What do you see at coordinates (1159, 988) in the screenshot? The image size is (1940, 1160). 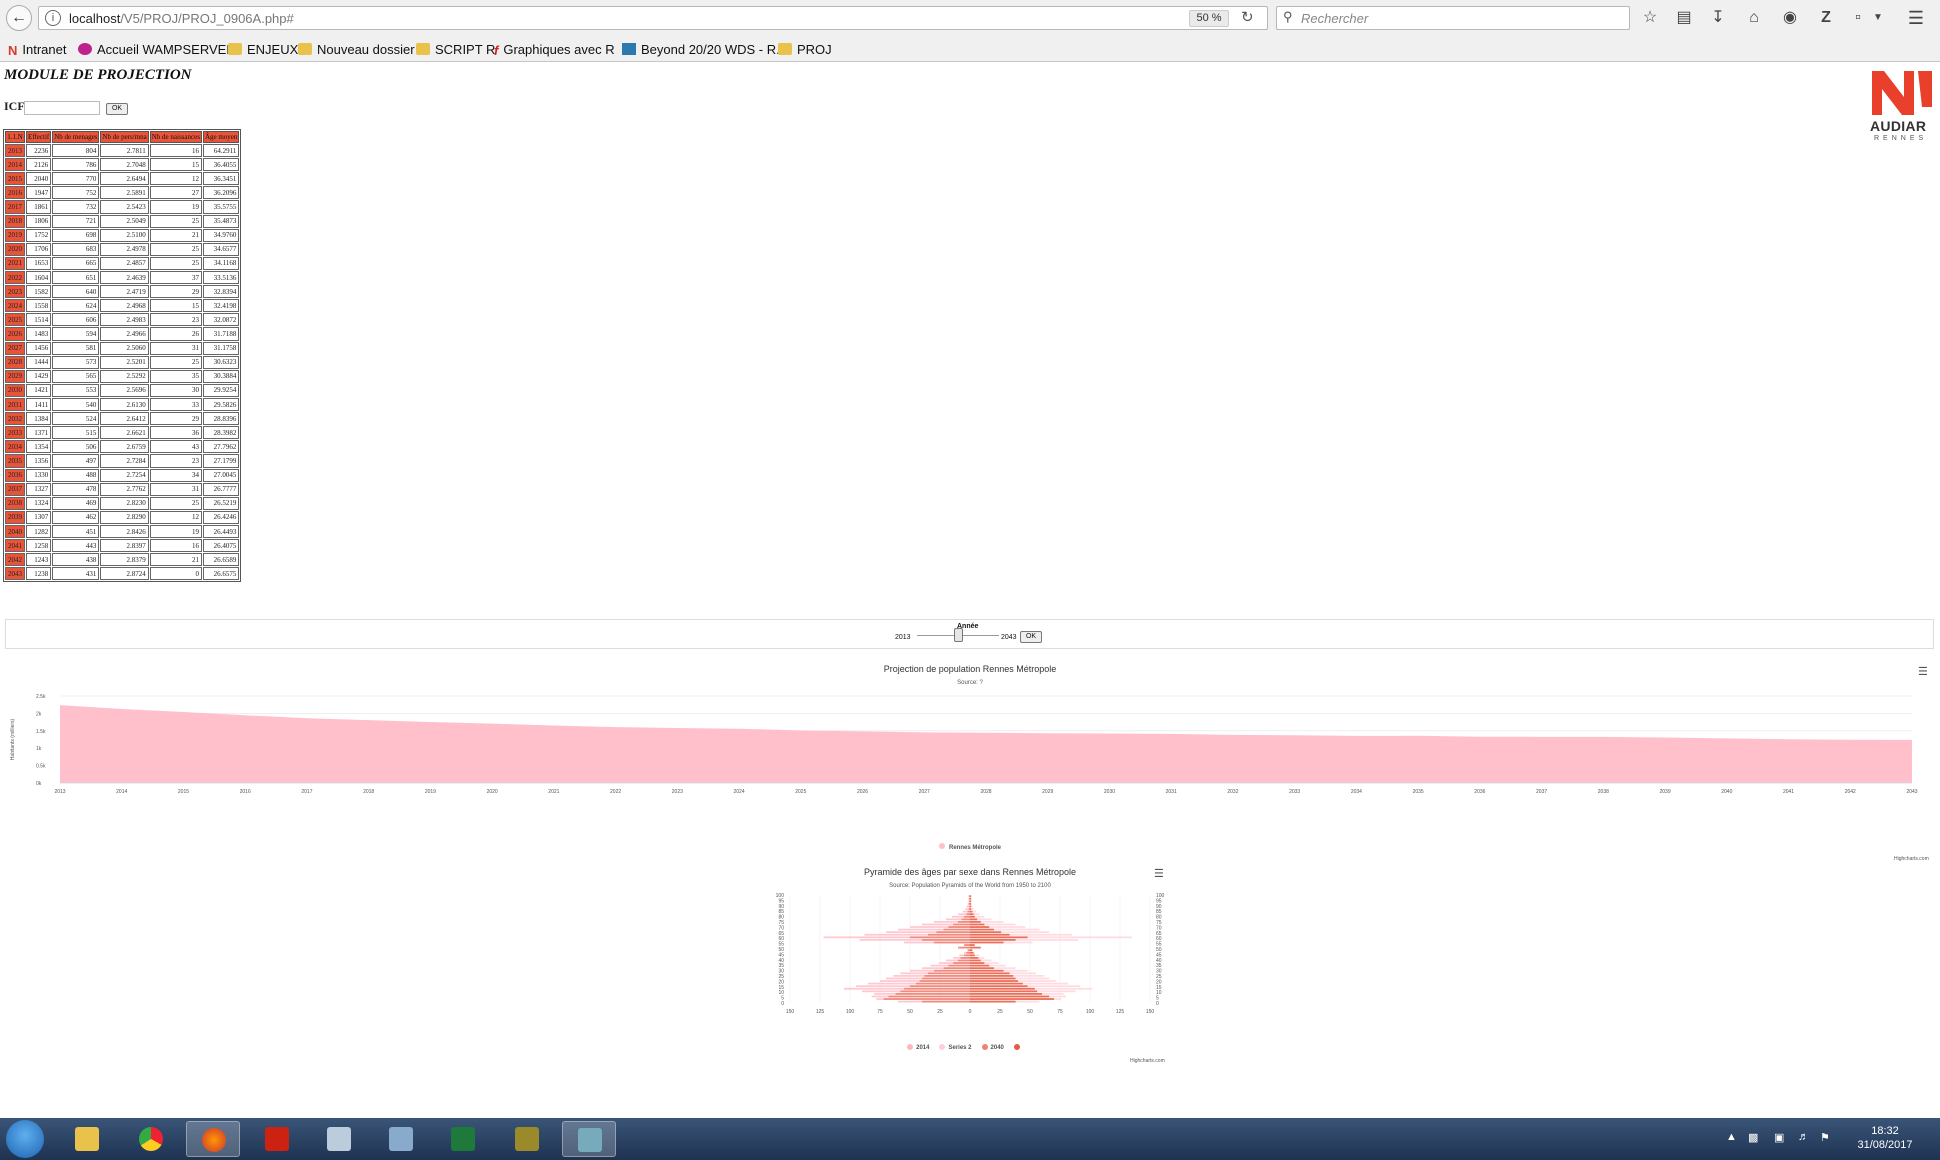 I see `age-tick-label-right: 15` at bounding box center [1159, 988].